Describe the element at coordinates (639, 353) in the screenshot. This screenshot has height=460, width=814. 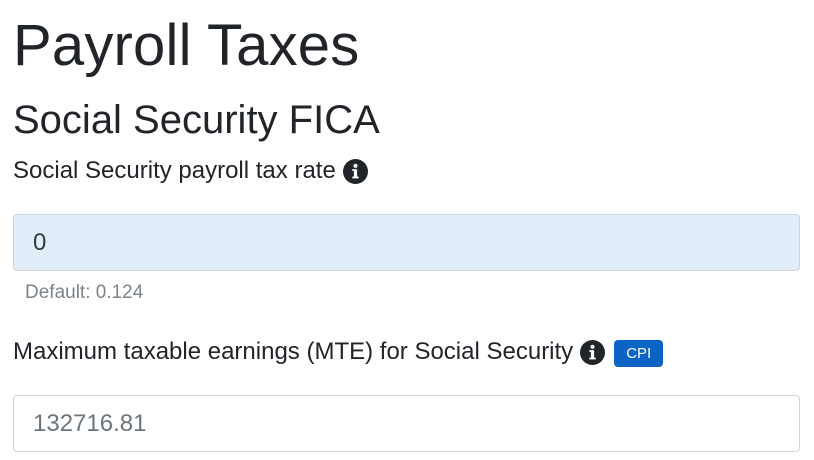
I see `cpi-badge: CPI` at that location.